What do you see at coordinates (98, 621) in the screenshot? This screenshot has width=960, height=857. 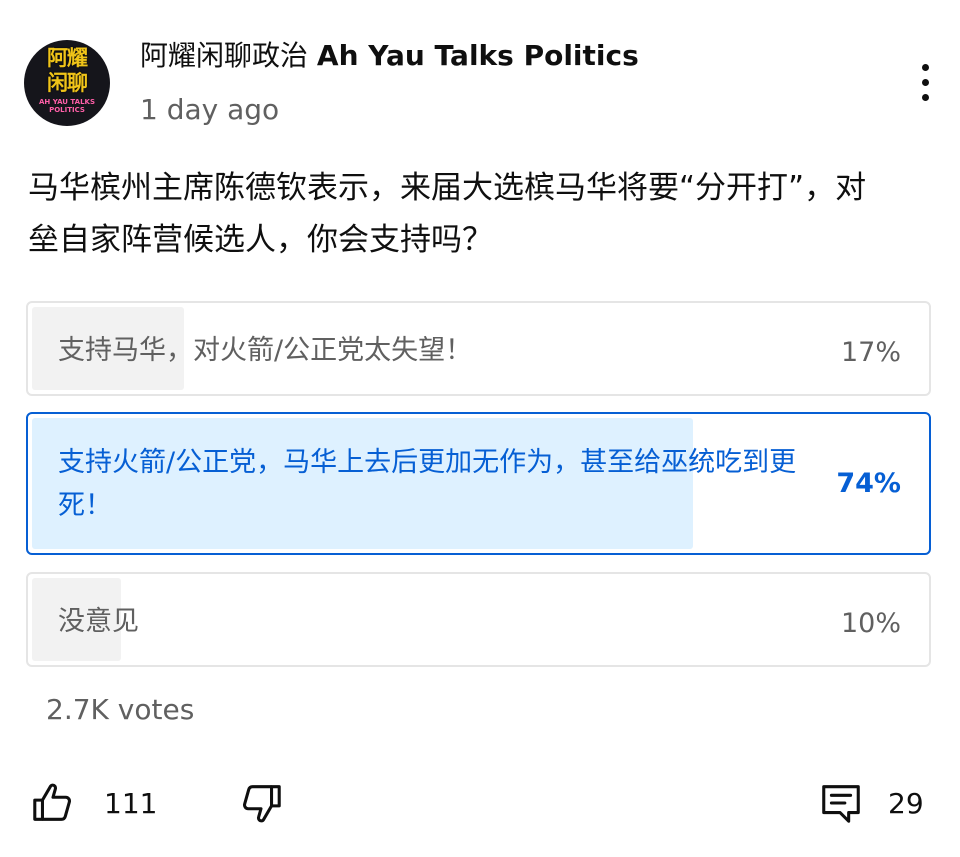 I see `poll-option-label: 没意见` at bounding box center [98, 621].